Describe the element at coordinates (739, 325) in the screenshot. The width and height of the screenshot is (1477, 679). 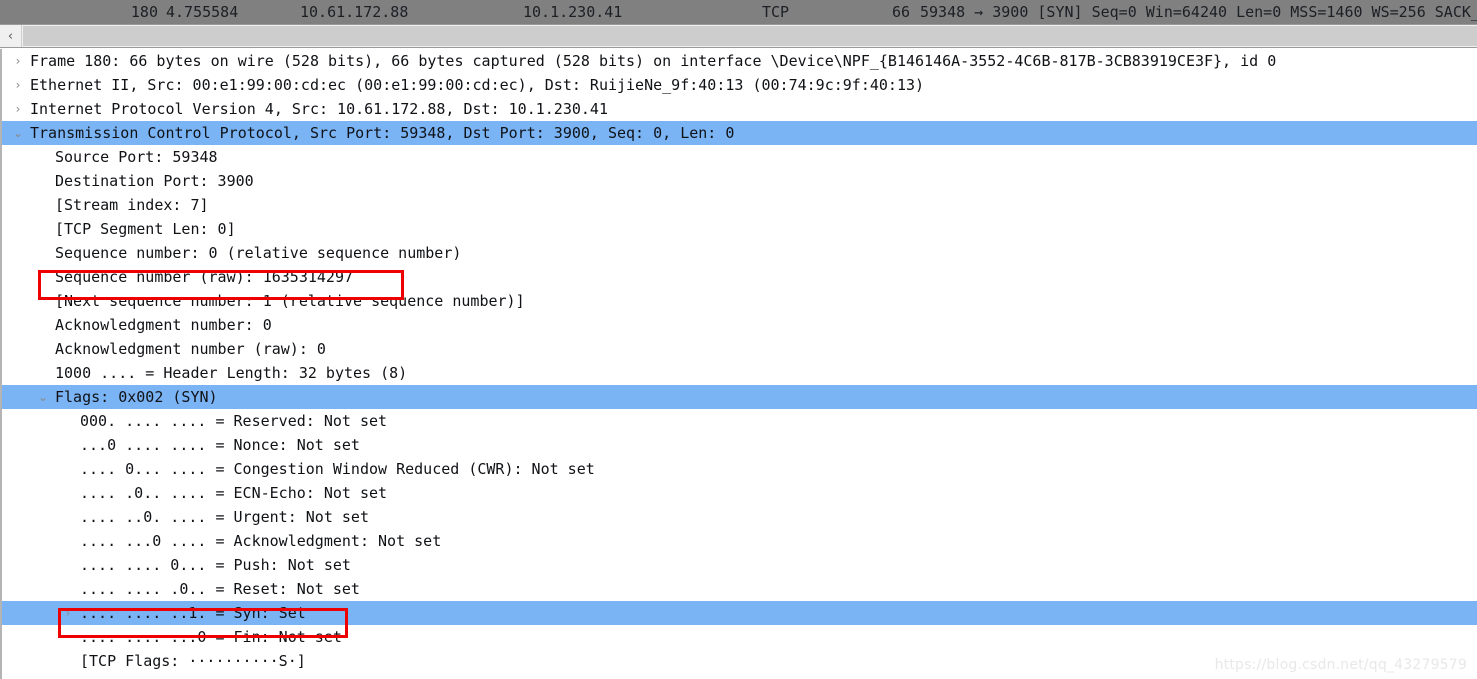
I see `detail-tree-row: Acknowledgment number: 0` at that location.